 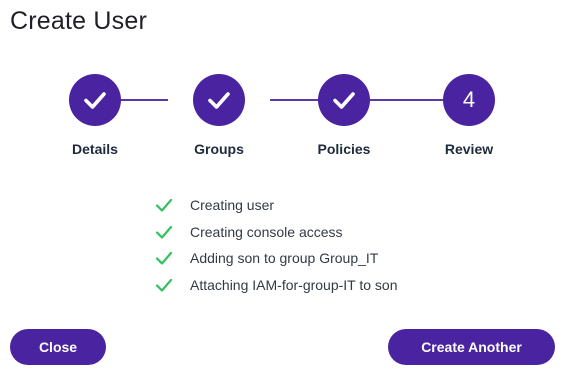 What do you see at coordinates (219, 149) in the screenshot?
I see `step-label-groups: Groups` at bounding box center [219, 149].